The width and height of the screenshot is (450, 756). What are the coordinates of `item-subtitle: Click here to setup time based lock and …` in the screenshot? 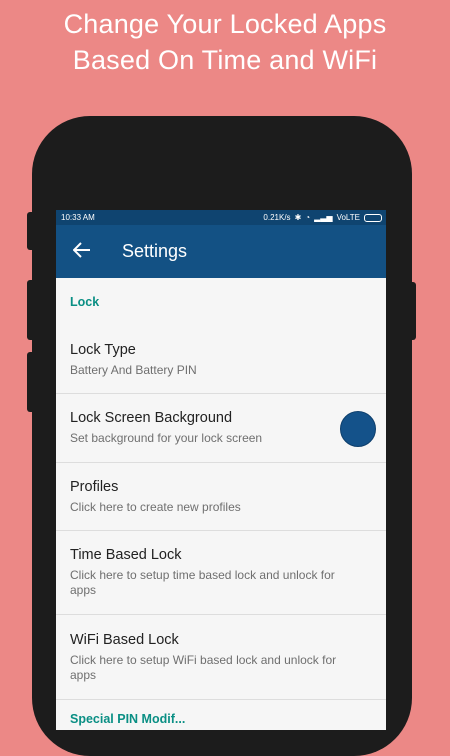 It's located at (202, 582).